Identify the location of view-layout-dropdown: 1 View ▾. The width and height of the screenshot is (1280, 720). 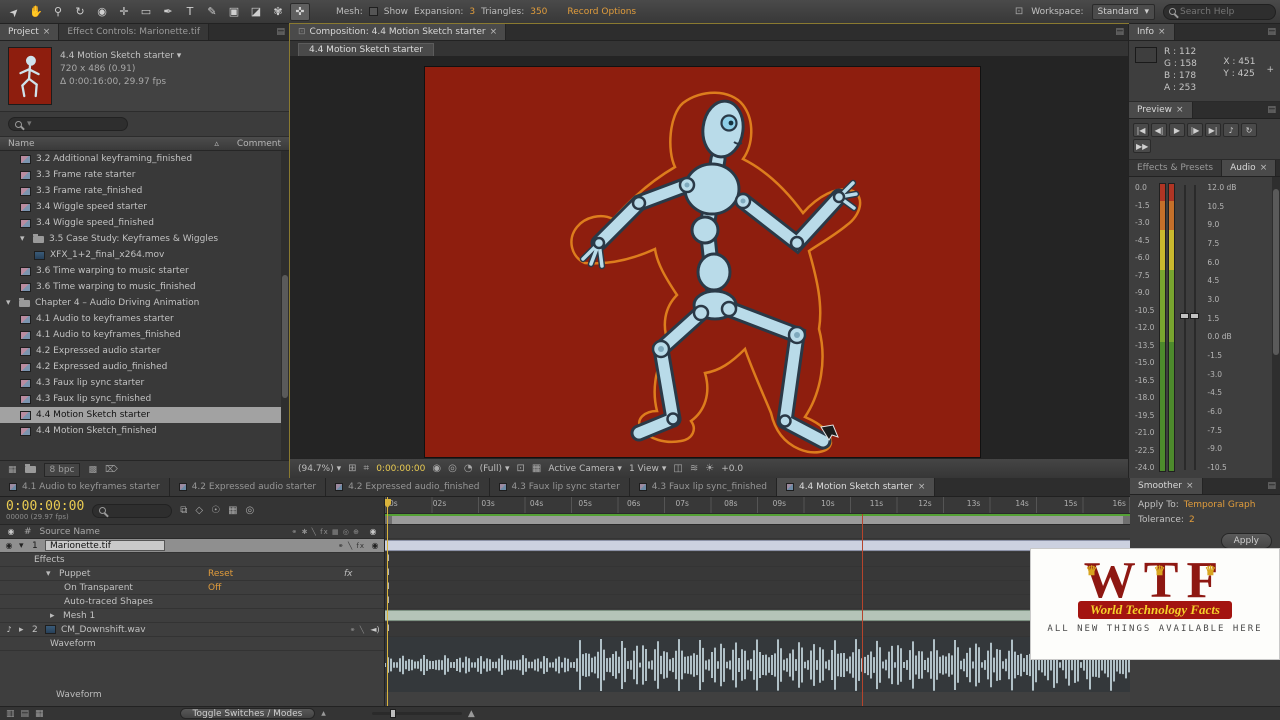
(647, 469).